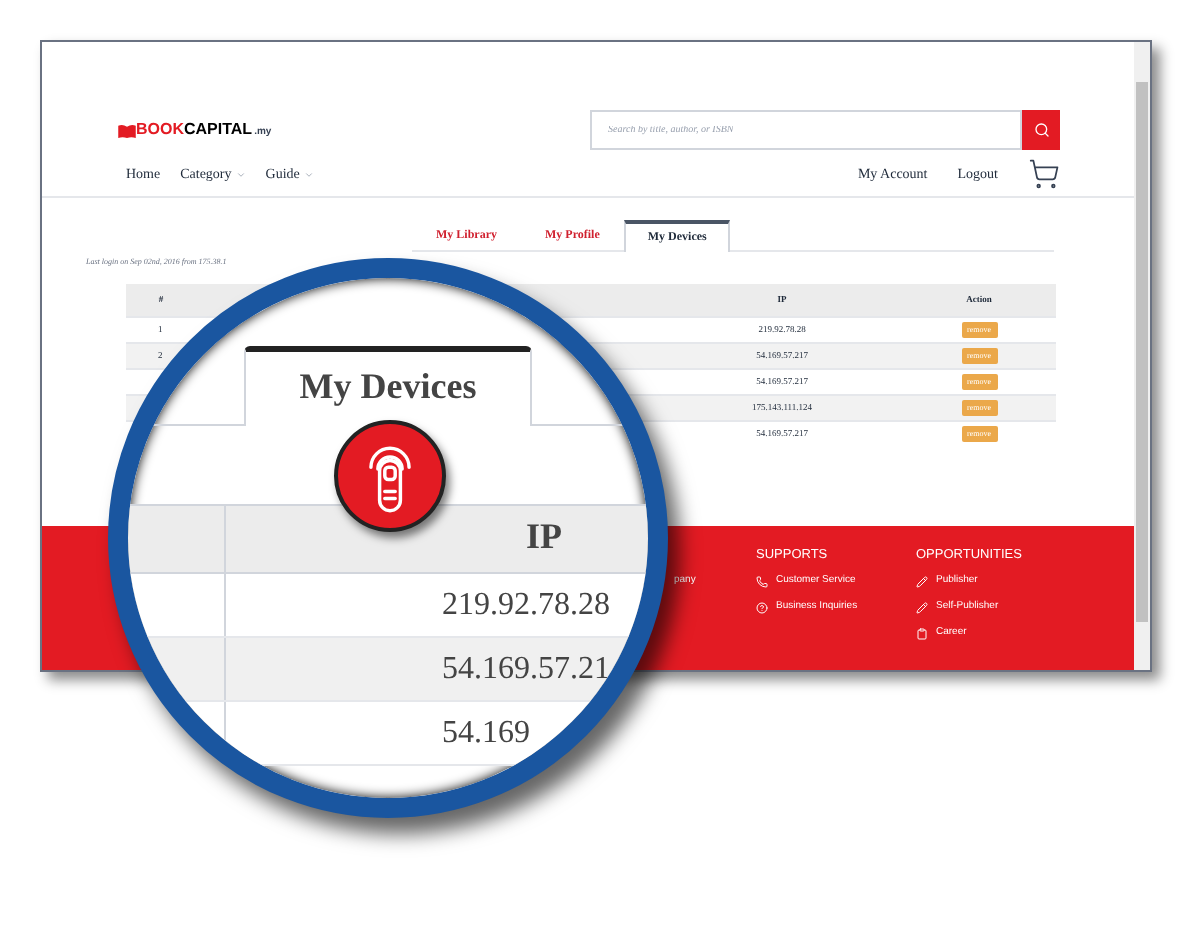 The height and width of the screenshot is (930, 1188). What do you see at coordinates (1041, 130) in the screenshot?
I see `search-icon` at bounding box center [1041, 130].